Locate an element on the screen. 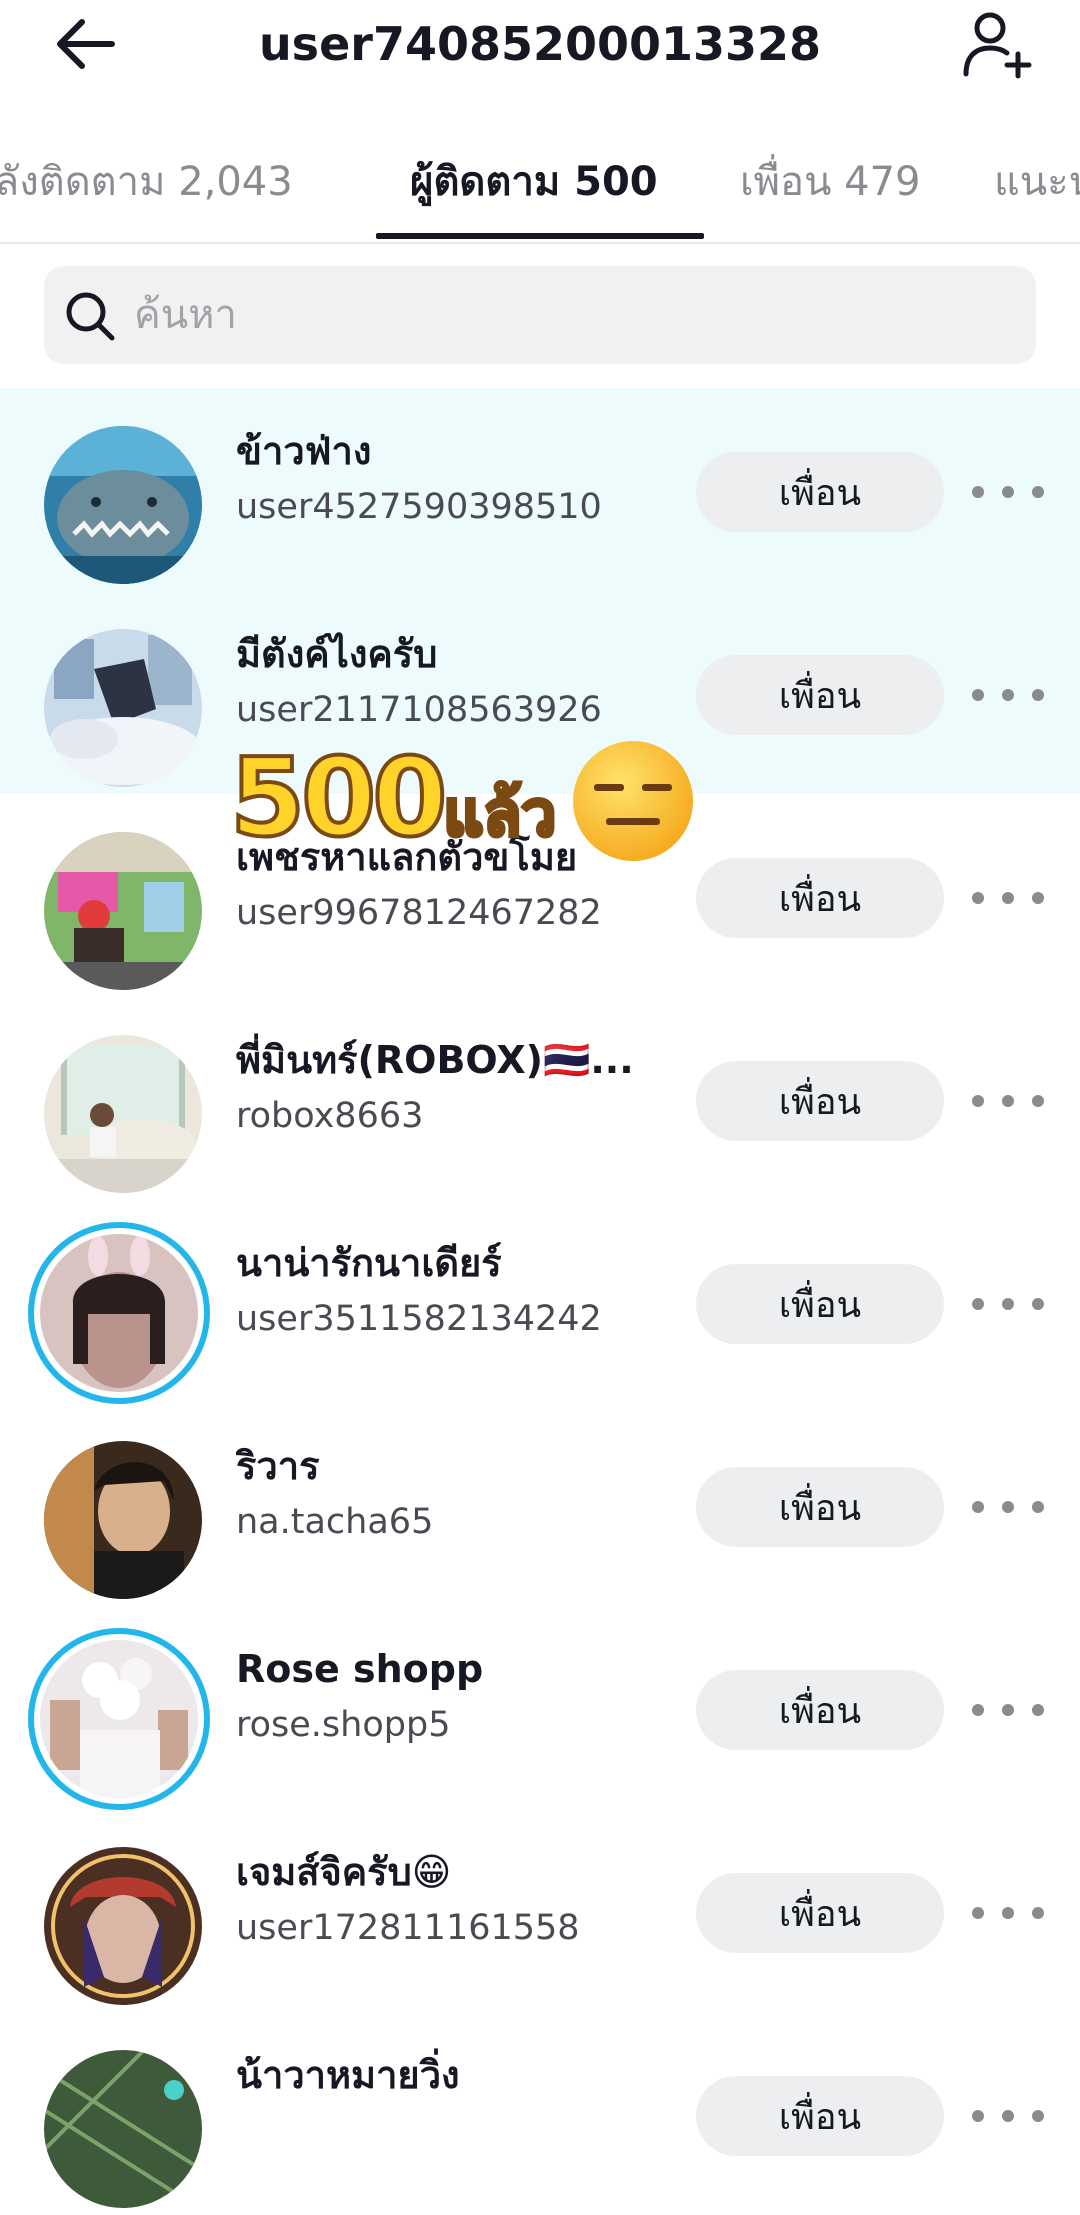 The width and height of the screenshot is (1080, 2215). search-bar is located at coordinates (540, 315).